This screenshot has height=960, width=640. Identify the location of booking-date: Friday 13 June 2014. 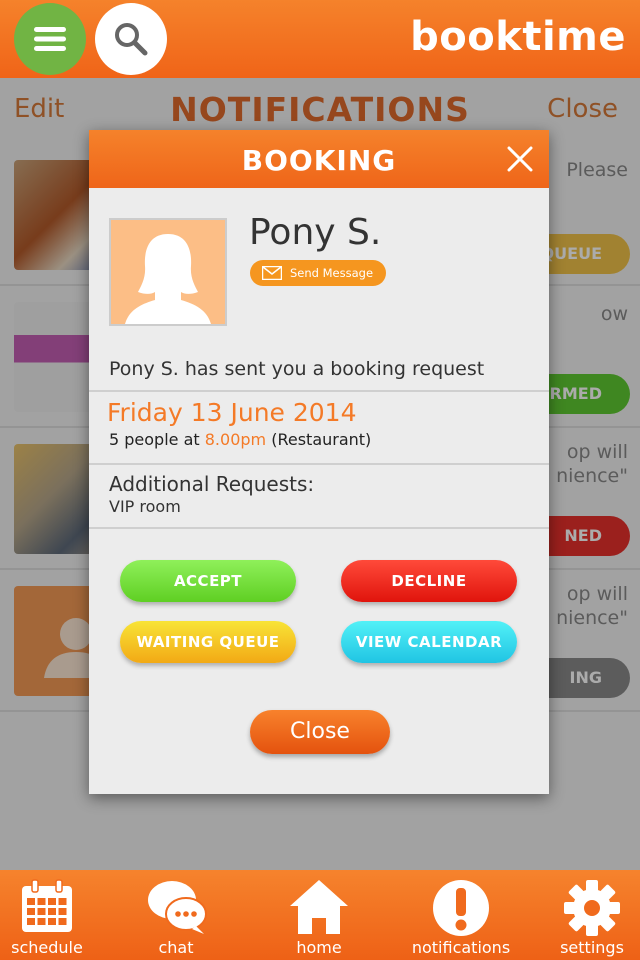
(232, 412).